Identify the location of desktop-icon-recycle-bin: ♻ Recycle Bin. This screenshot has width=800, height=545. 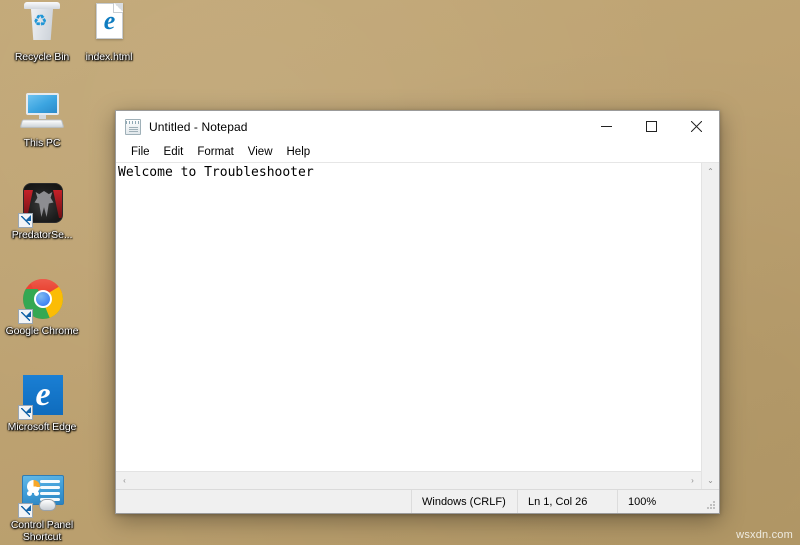
(42, 33).